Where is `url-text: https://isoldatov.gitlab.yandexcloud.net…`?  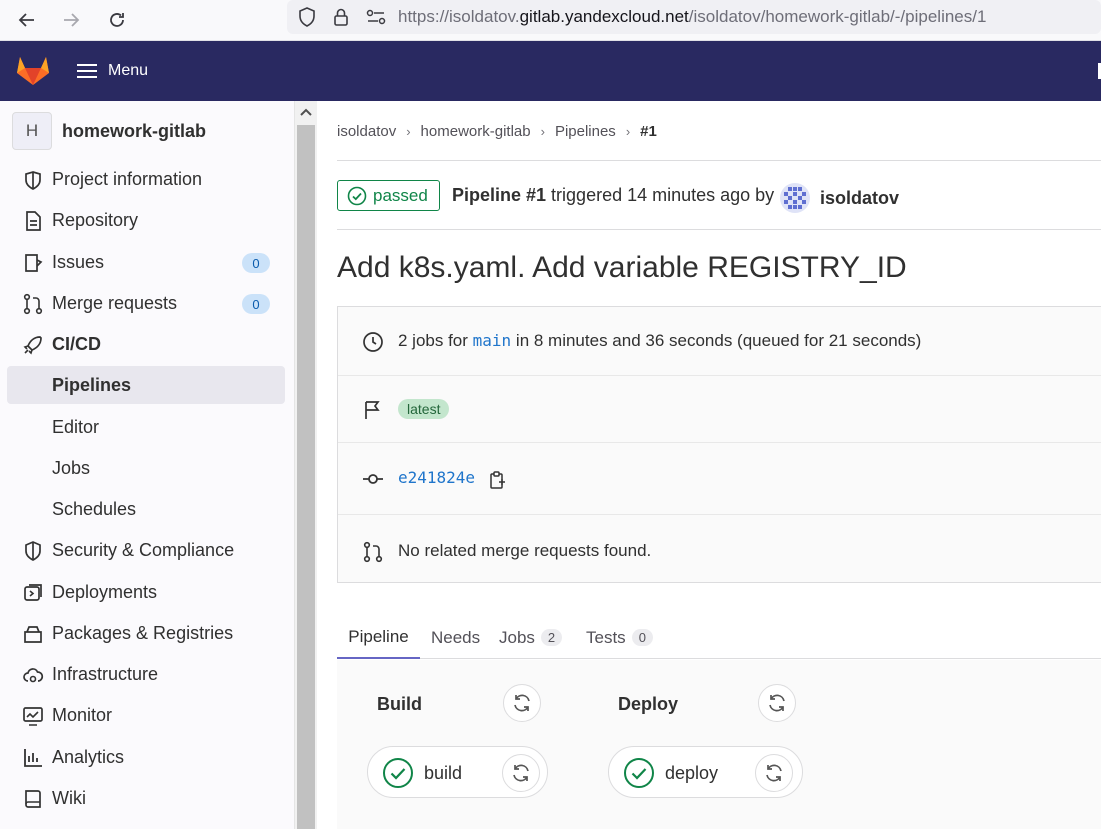 url-text: https://isoldatov.gitlab.yandexcloud.net… is located at coordinates (692, 17).